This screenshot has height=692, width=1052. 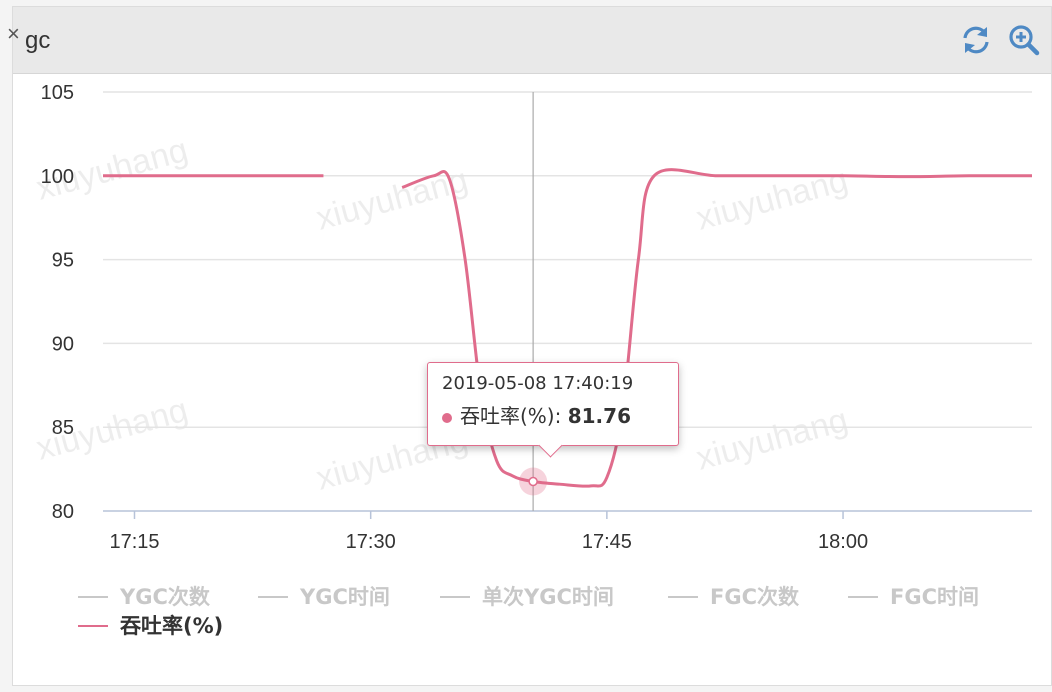 What do you see at coordinates (63, 512) in the screenshot?
I see `y-tick-label: 80` at bounding box center [63, 512].